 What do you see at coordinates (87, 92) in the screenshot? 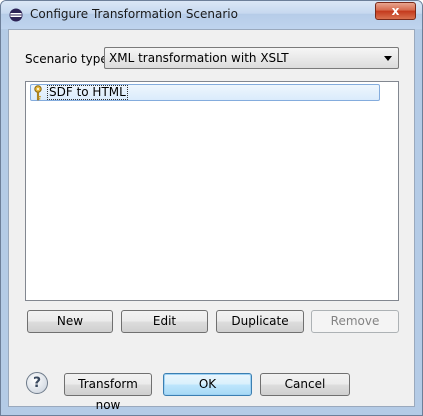
I see `scenario-item-label: SDF to HTML` at bounding box center [87, 92].